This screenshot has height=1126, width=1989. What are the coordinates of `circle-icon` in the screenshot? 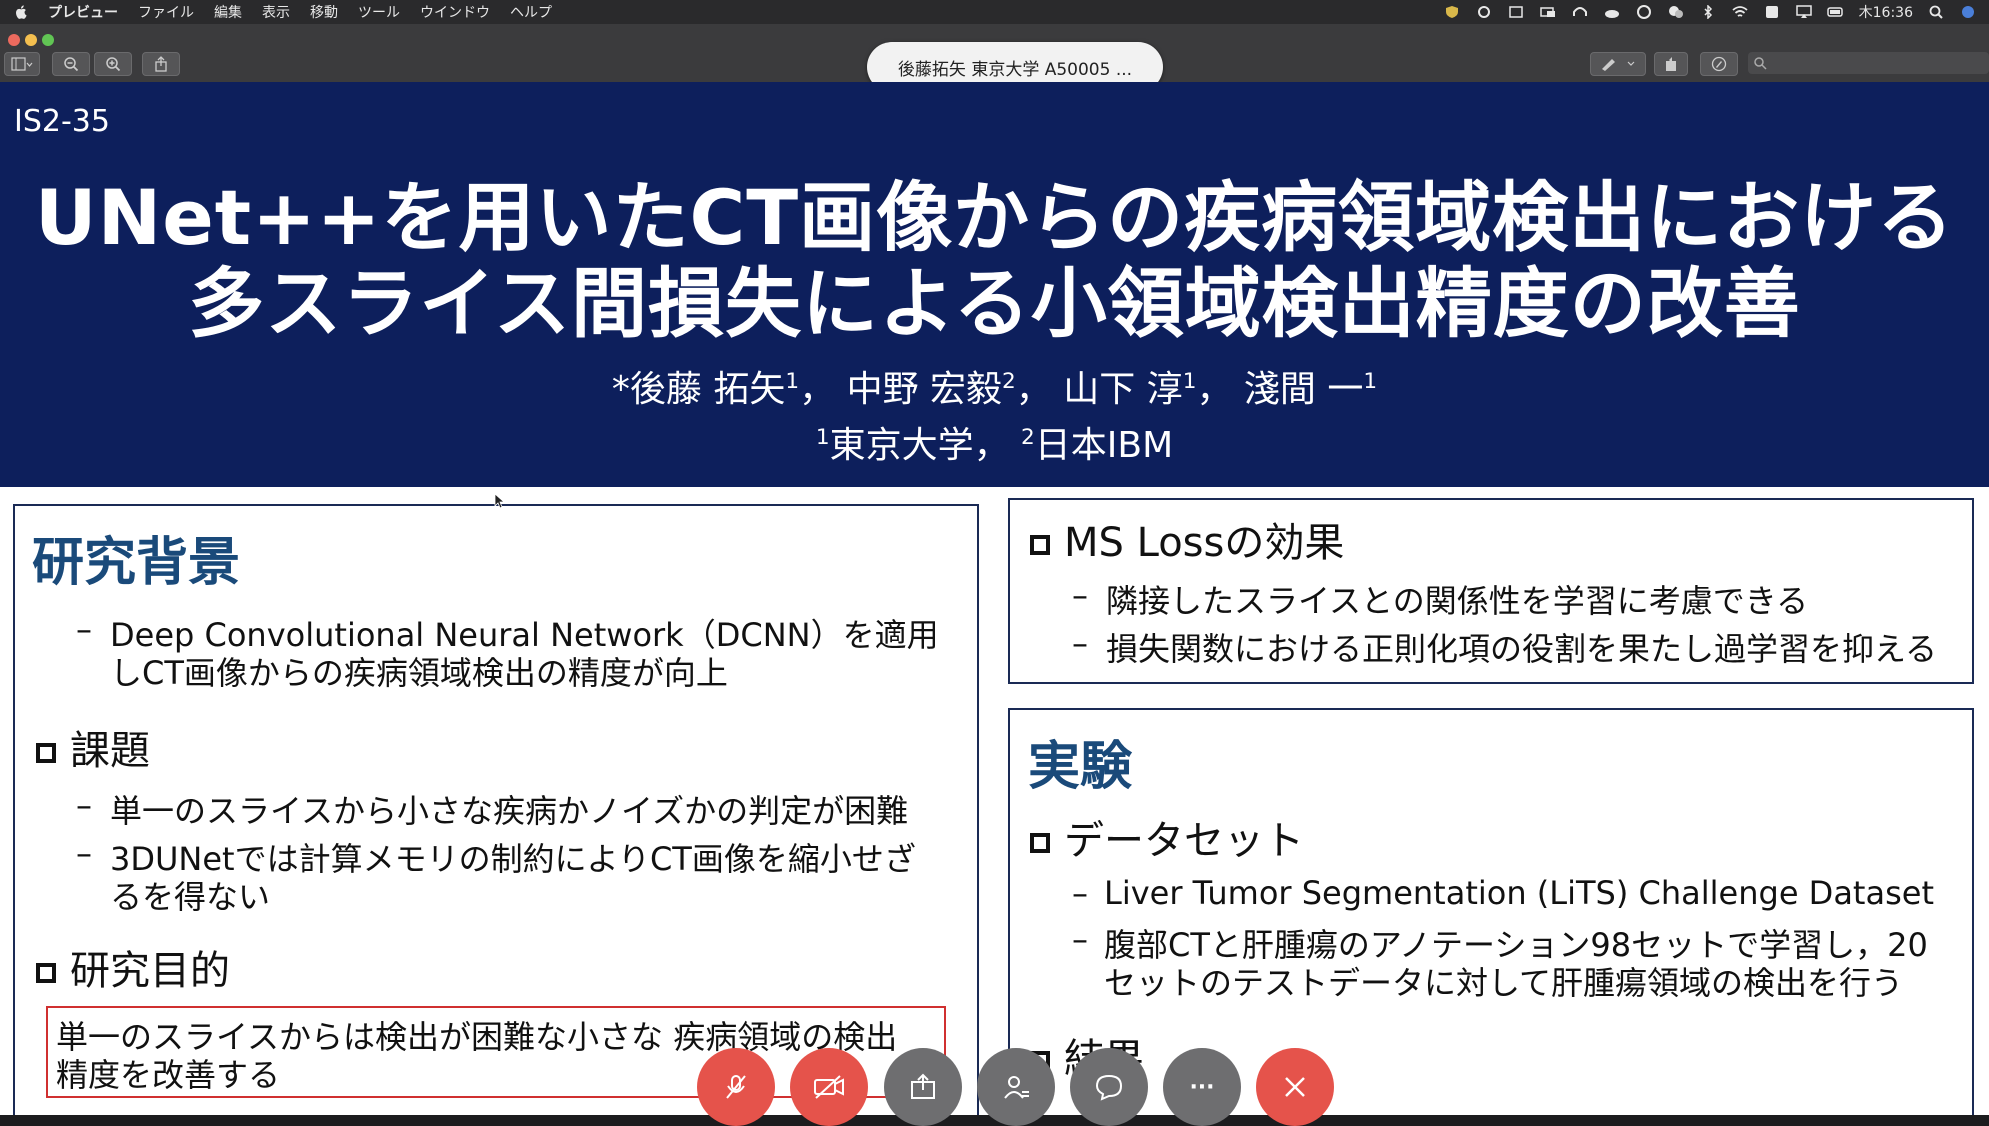 It's located at (1644, 12).